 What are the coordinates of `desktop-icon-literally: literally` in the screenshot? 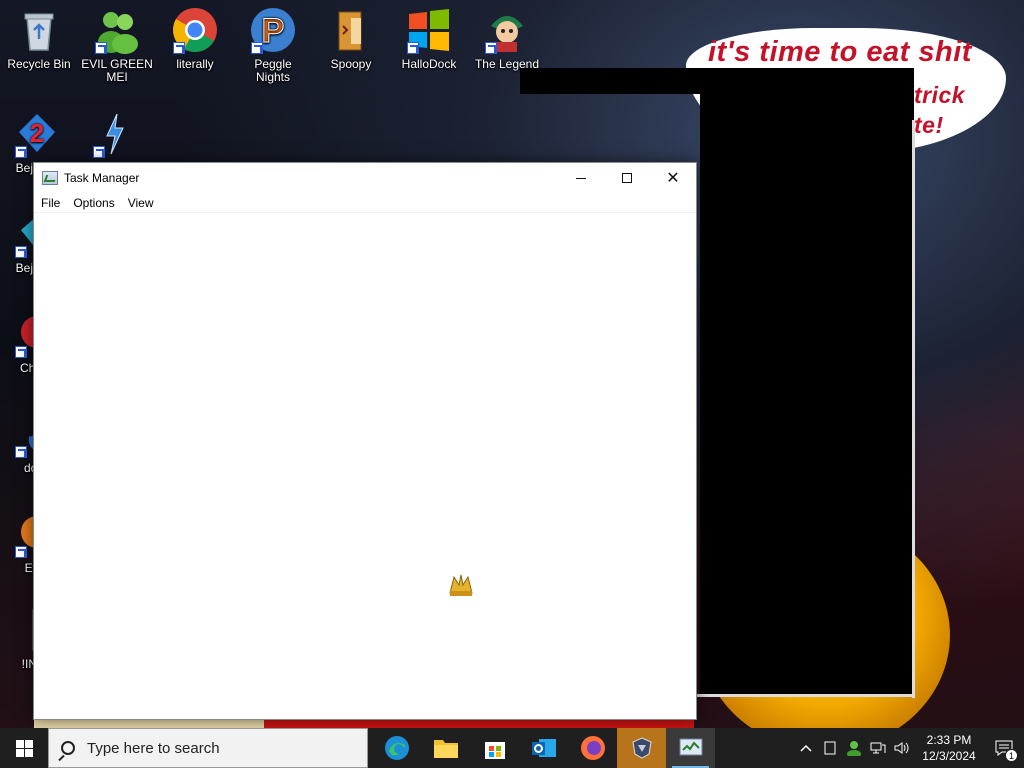 It's located at (195, 35).